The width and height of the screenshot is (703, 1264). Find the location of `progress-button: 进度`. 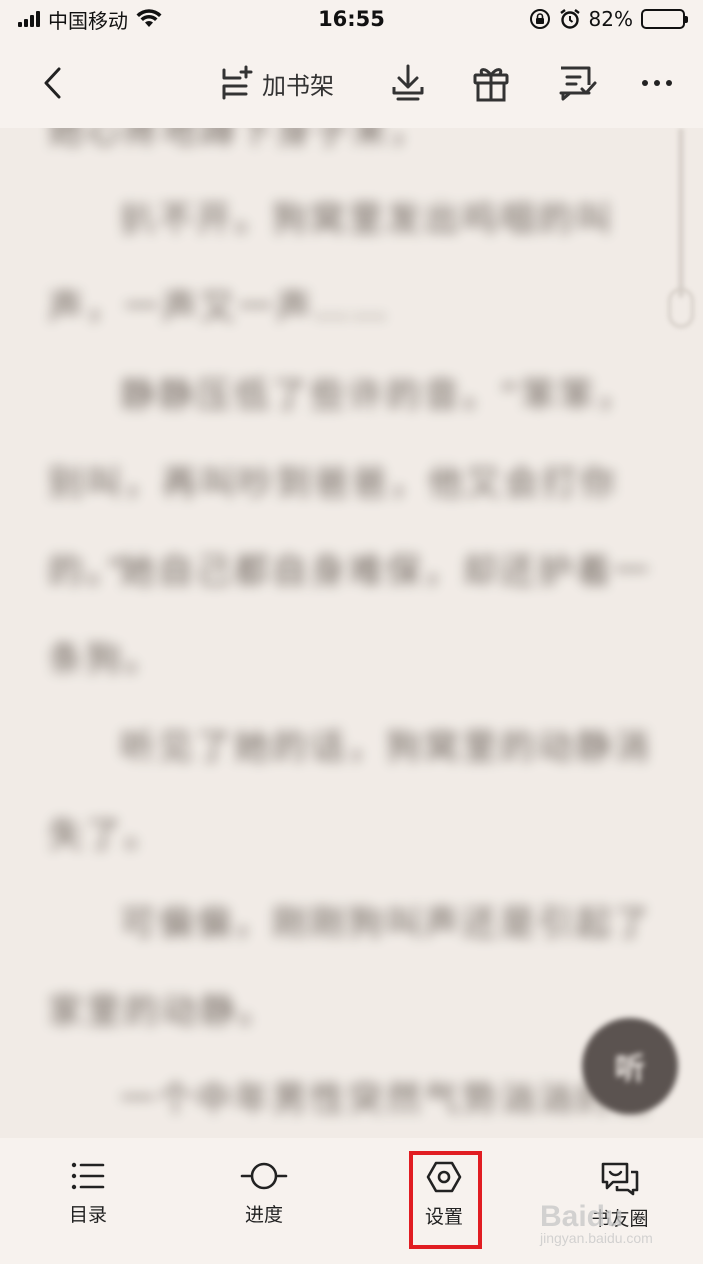

progress-button: 进度 is located at coordinates (264, 1205).